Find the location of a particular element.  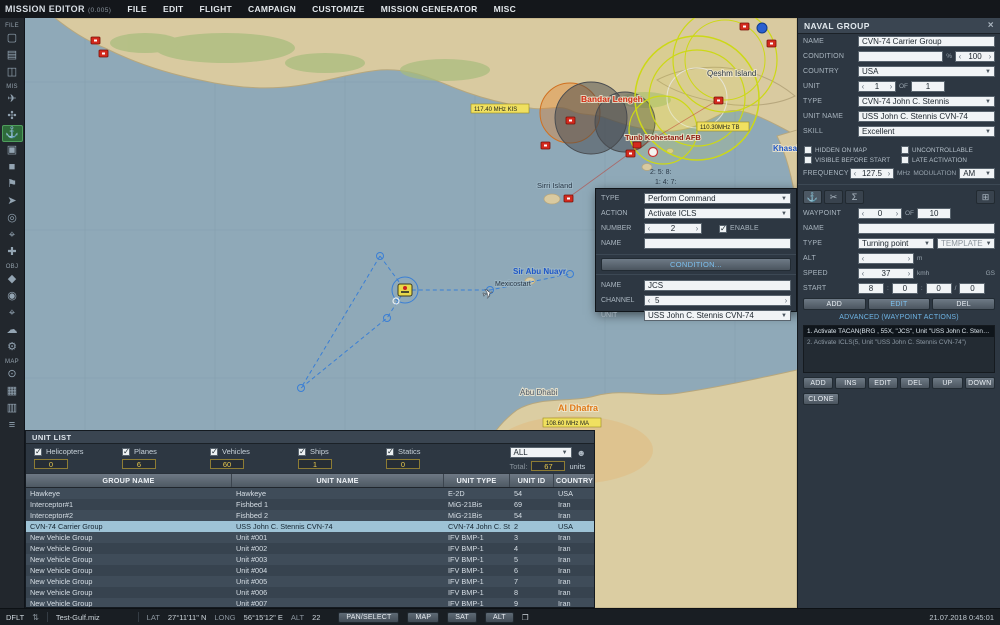

layers-icon: ▥ is located at coordinates (12, 408).